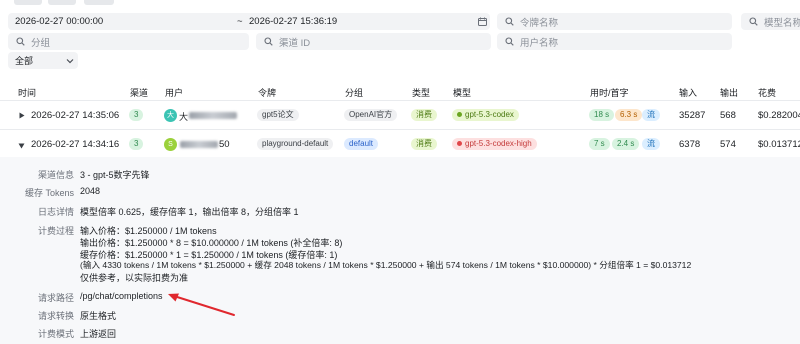 The height and width of the screenshot is (344, 800). I want to click on col-input: 输入, so click(688, 93).